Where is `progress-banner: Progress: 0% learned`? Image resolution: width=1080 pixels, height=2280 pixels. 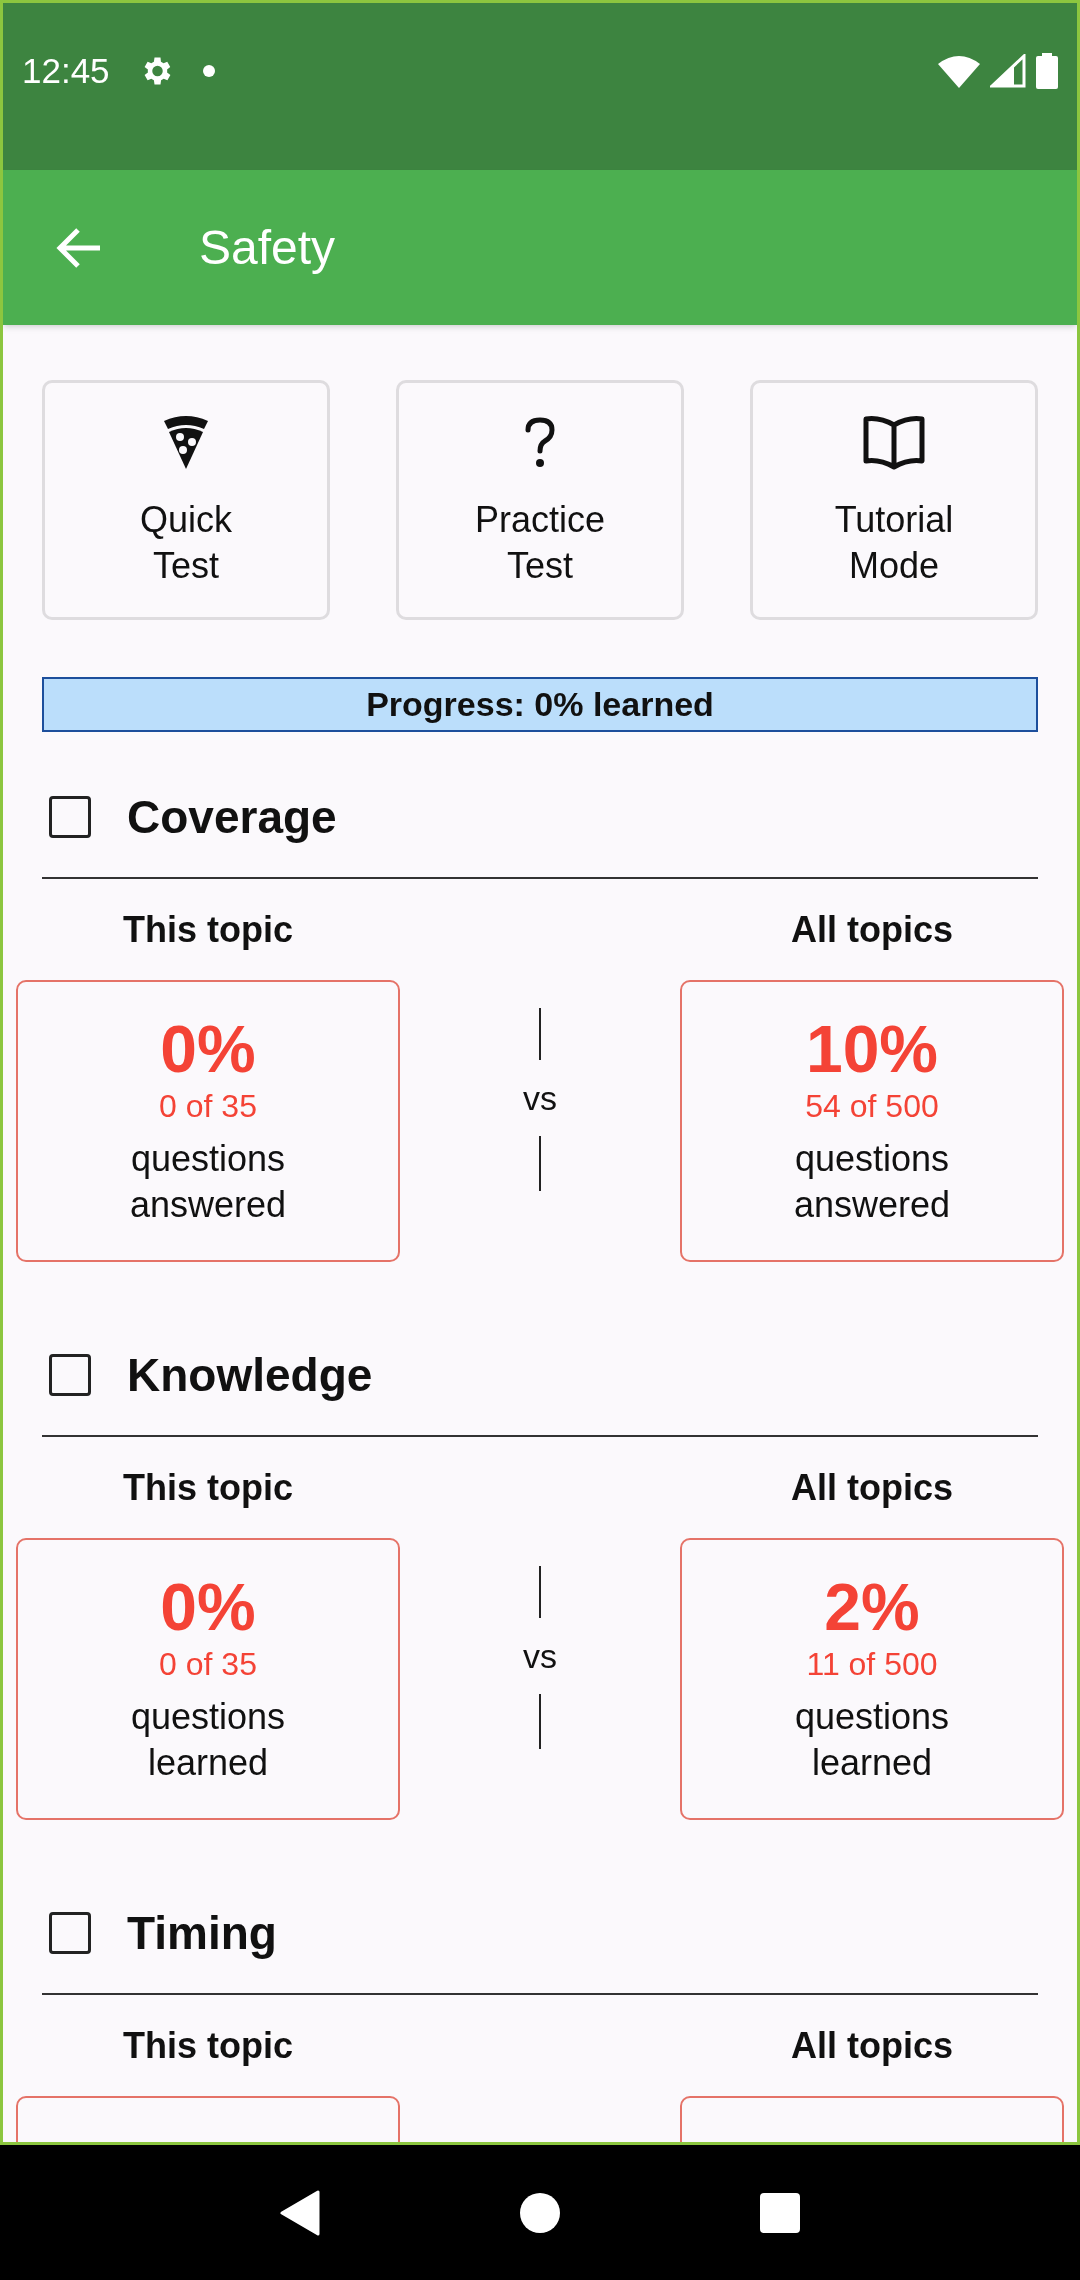
progress-banner: Progress: 0% learned is located at coordinates (540, 704).